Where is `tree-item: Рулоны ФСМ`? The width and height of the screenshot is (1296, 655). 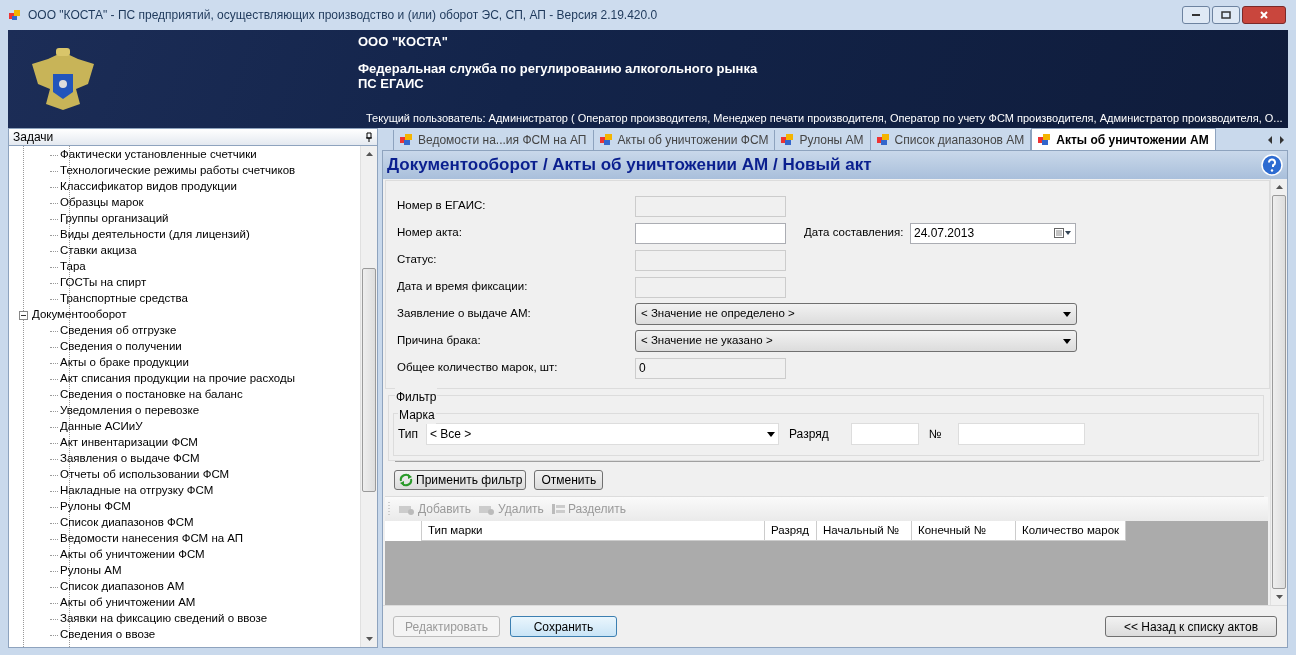 tree-item: Рулоны ФСМ is located at coordinates (95, 507).